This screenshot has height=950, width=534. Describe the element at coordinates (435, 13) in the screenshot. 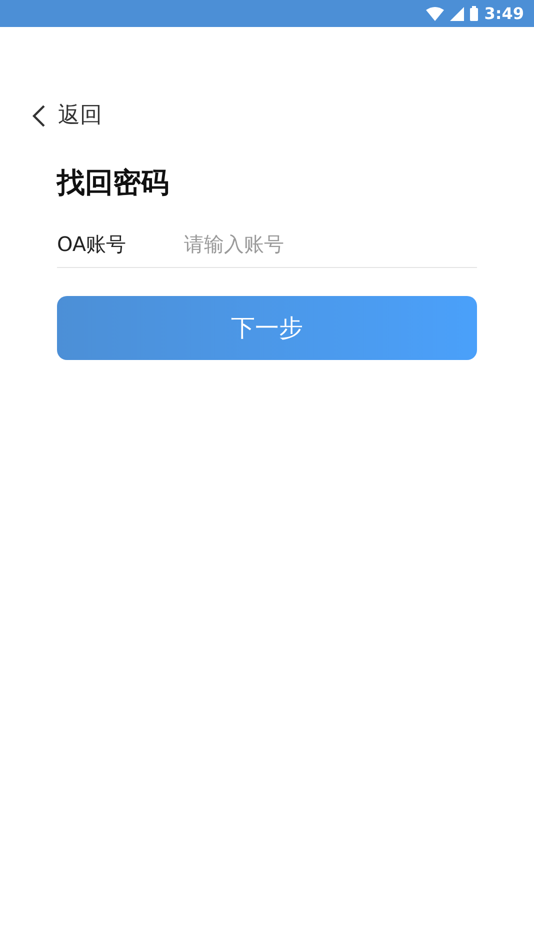

I see `wifi-icon` at that location.